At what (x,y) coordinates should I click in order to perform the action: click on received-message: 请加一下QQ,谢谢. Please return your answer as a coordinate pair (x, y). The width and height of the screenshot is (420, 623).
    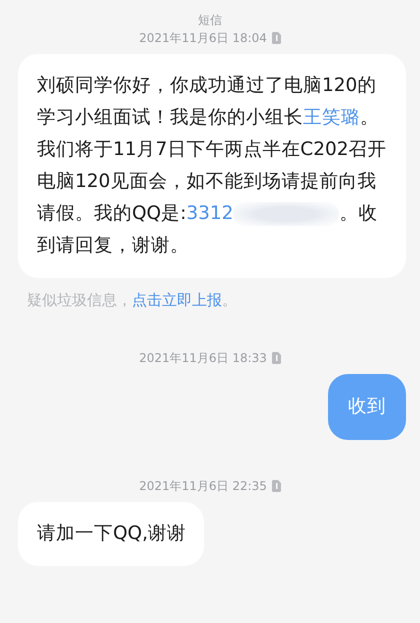
    Looking at the image, I should click on (111, 534).